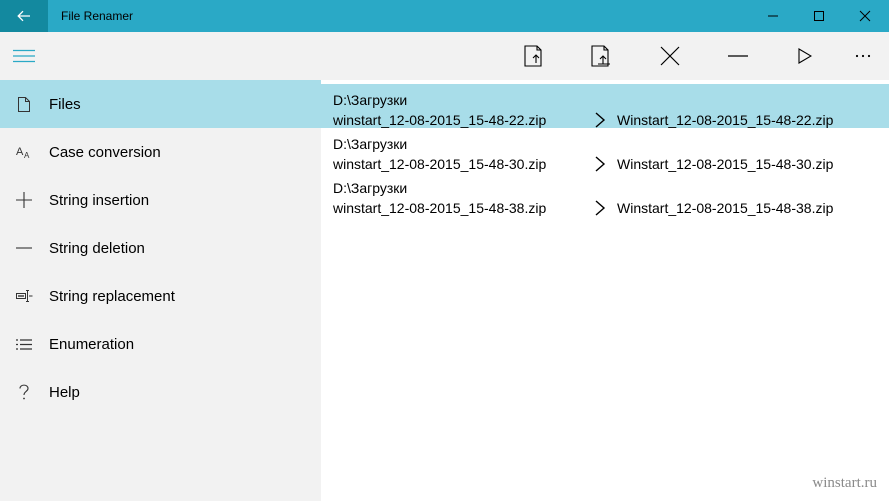 Image resolution: width=889 pixels, height=501 pixels. What do you see at coordinates (97, 16) in the screenshot?
I see `app-title: File Renamer` at bounding box center [97, 16].